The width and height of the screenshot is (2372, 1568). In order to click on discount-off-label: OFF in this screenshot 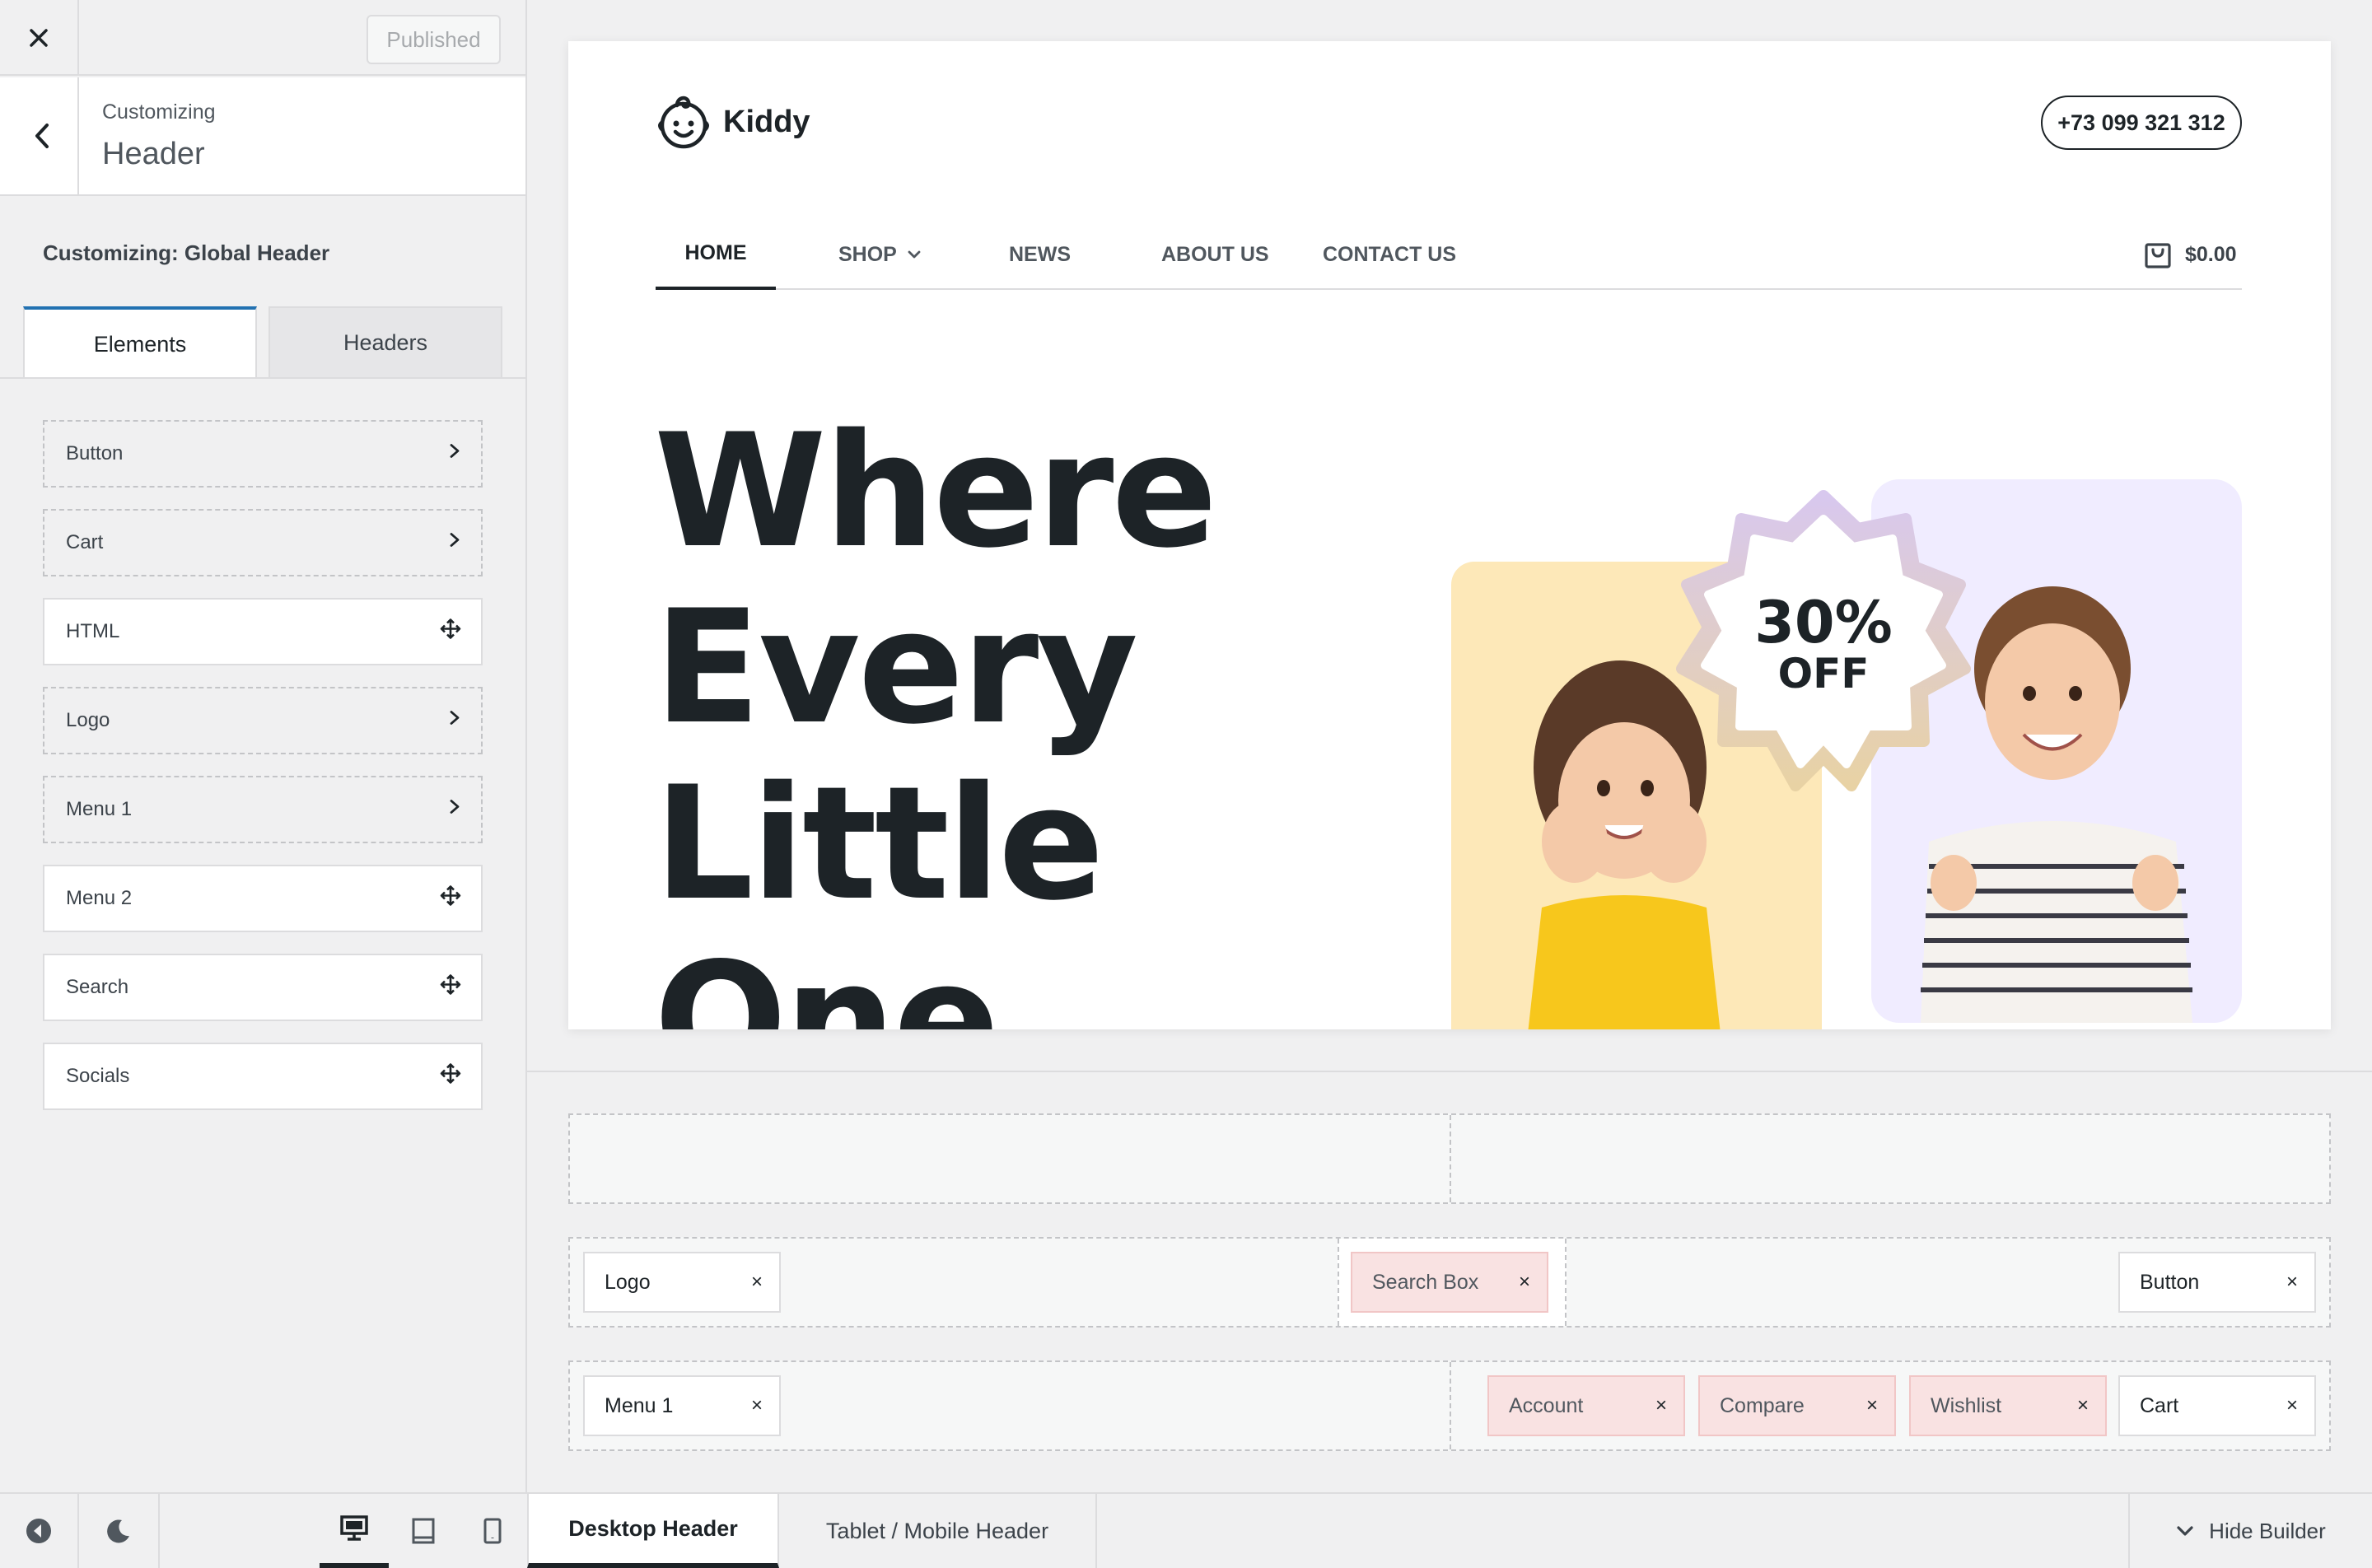, I will do `click(1823, 674)`.